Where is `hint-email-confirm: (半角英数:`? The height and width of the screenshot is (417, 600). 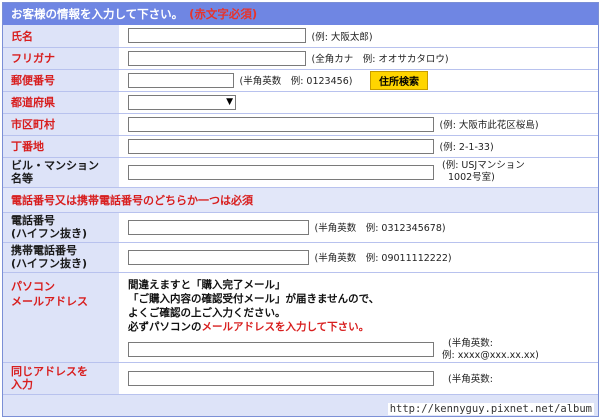 hint-email-confirm: (半角英数: is located at coordinates (470, 379).